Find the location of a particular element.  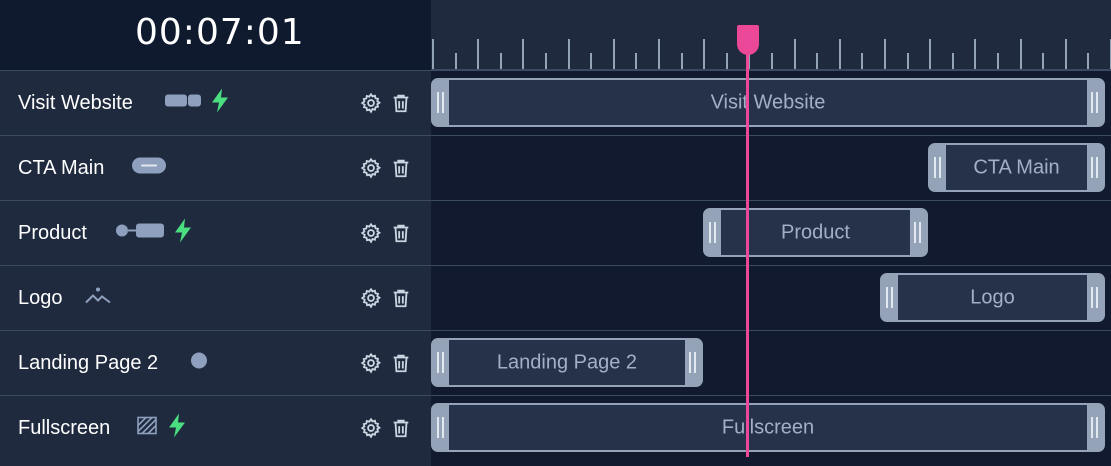

lane-fullscreen: Fullscreen is located at coordinates (771, 427).